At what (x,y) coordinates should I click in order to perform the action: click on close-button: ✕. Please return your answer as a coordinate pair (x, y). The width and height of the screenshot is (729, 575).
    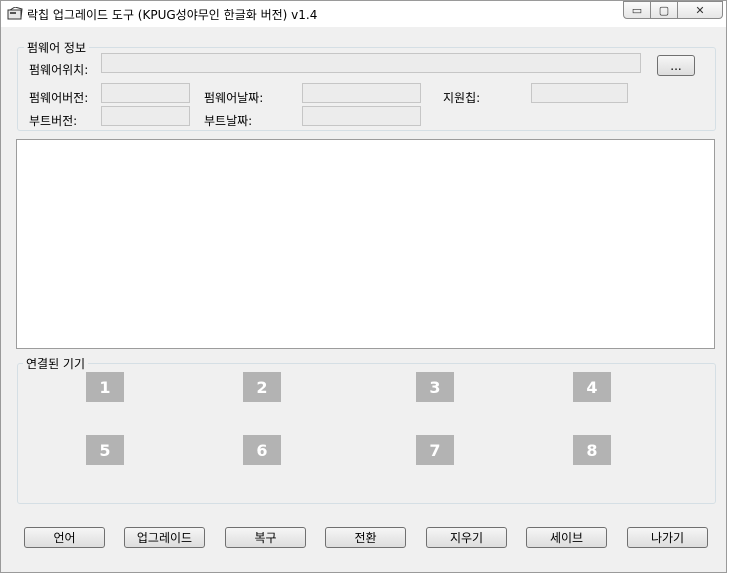
    Looking at the image, I should click on (700, 10).